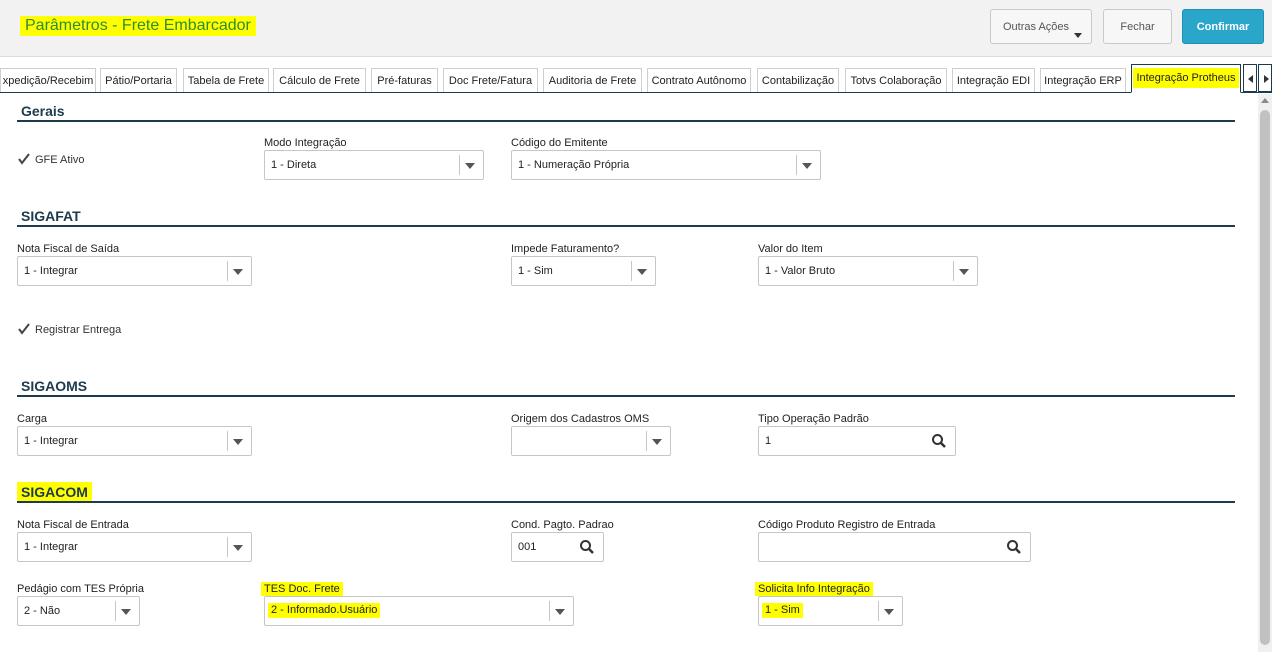  I want to click on section-title-sigacom: SIGACOM, so click(54, 492).